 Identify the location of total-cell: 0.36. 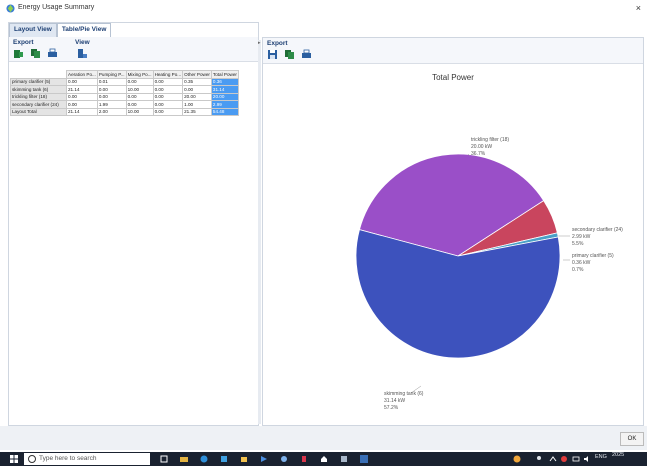
(224, 81).